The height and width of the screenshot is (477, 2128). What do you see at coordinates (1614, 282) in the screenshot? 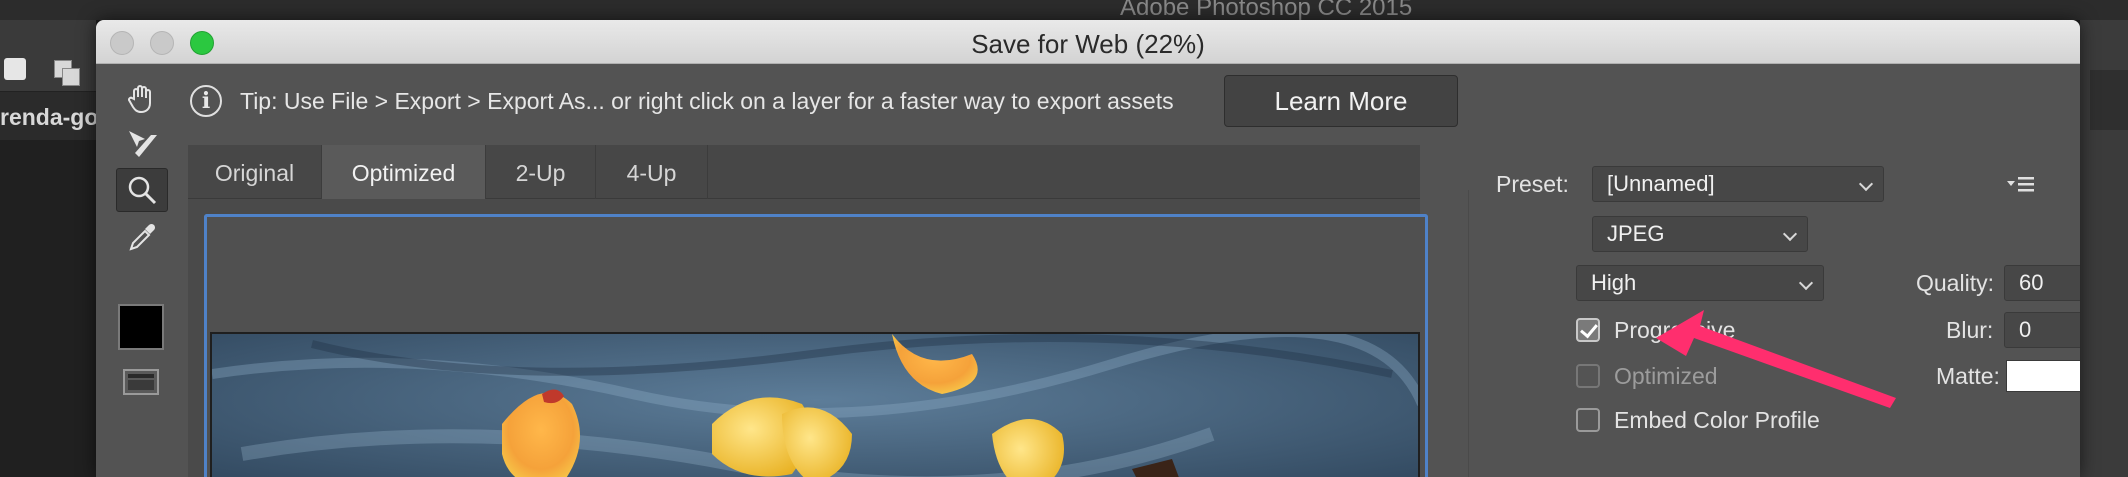
I see `quality-level-value: High` at bounding box center [1614, 282].